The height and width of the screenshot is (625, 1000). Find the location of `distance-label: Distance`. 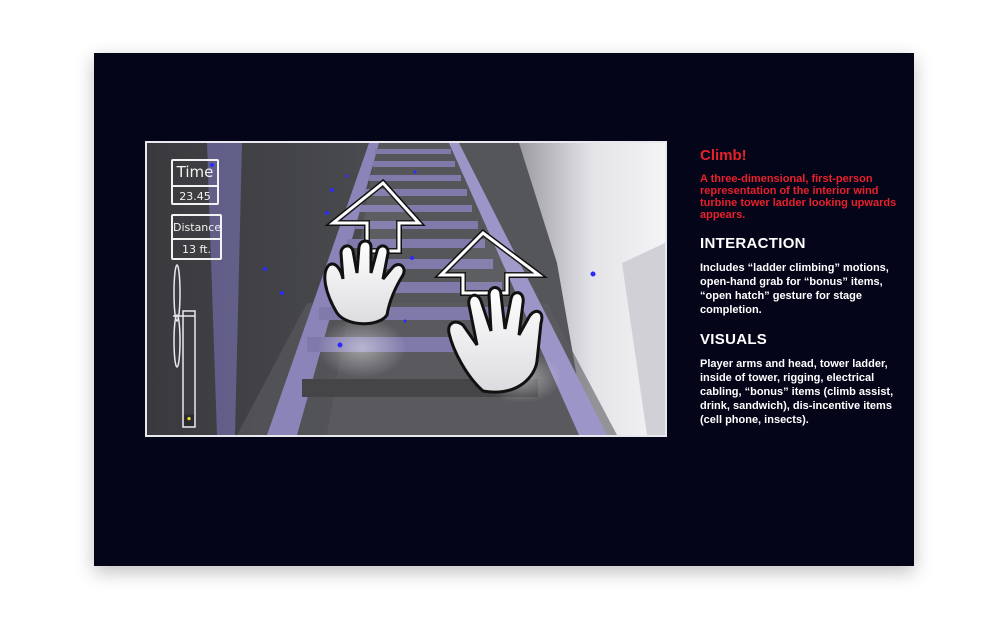

distance-label: Distance is located at coordinates (197, 227).